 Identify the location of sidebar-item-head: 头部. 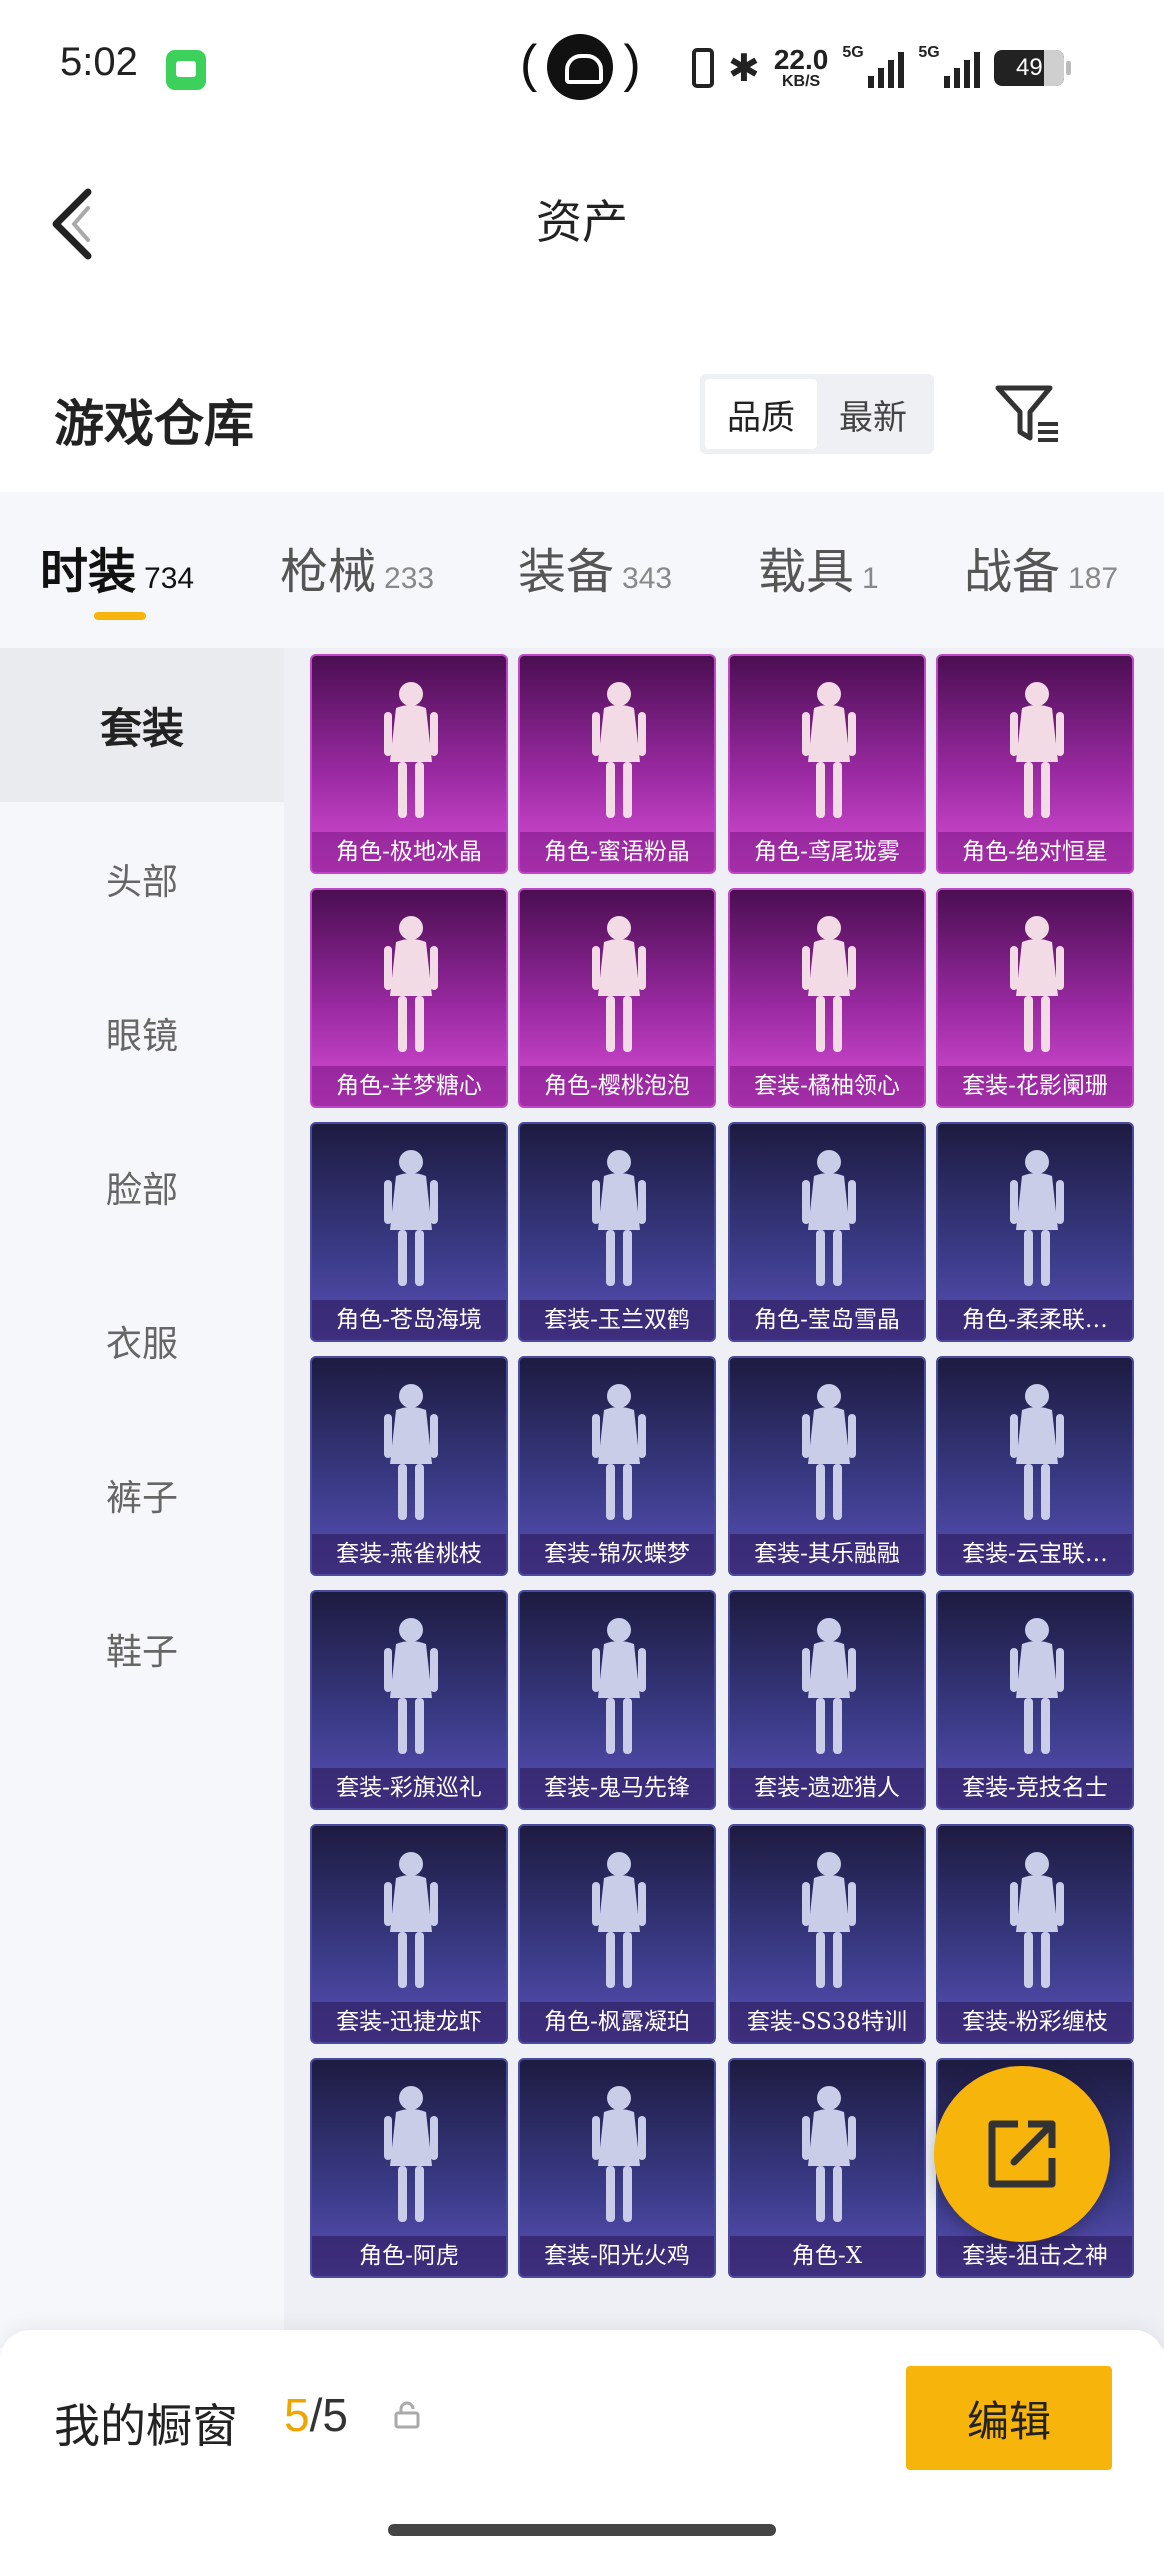
(142, 879).